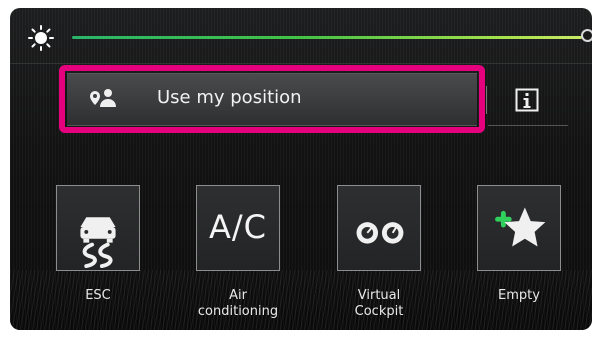 The height and width of the screenshot is (338, 602). I want to click on tile-empty, so click(519, 228).